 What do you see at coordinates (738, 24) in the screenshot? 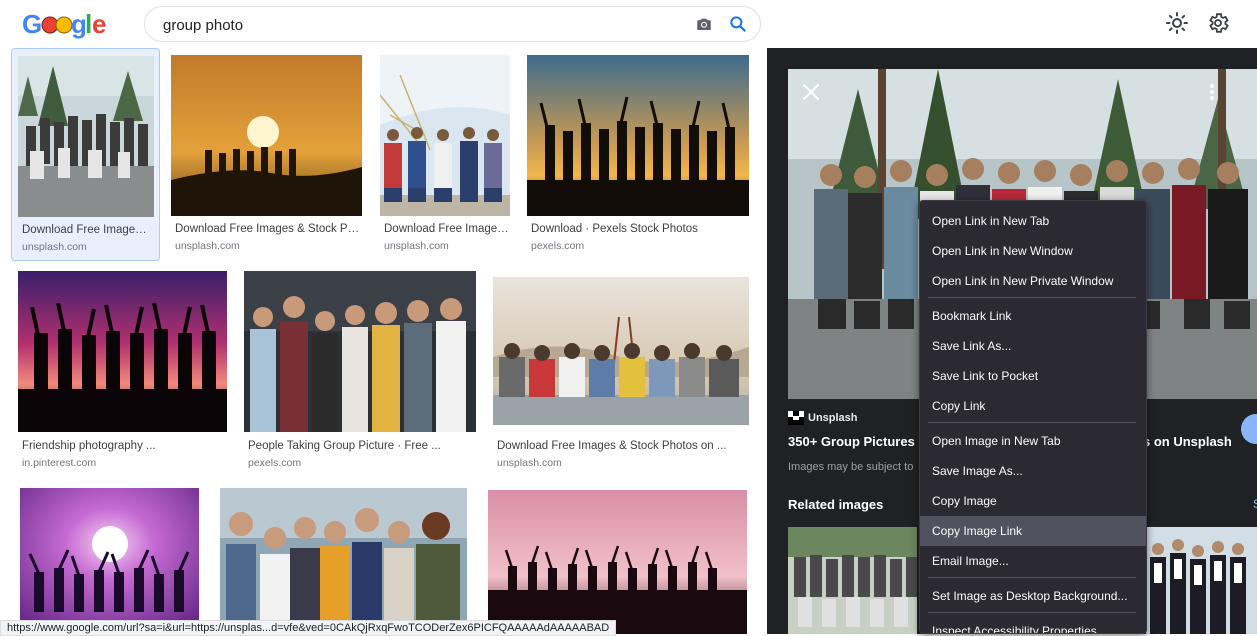
I see `search-icon` at bounding box center [738, 24].